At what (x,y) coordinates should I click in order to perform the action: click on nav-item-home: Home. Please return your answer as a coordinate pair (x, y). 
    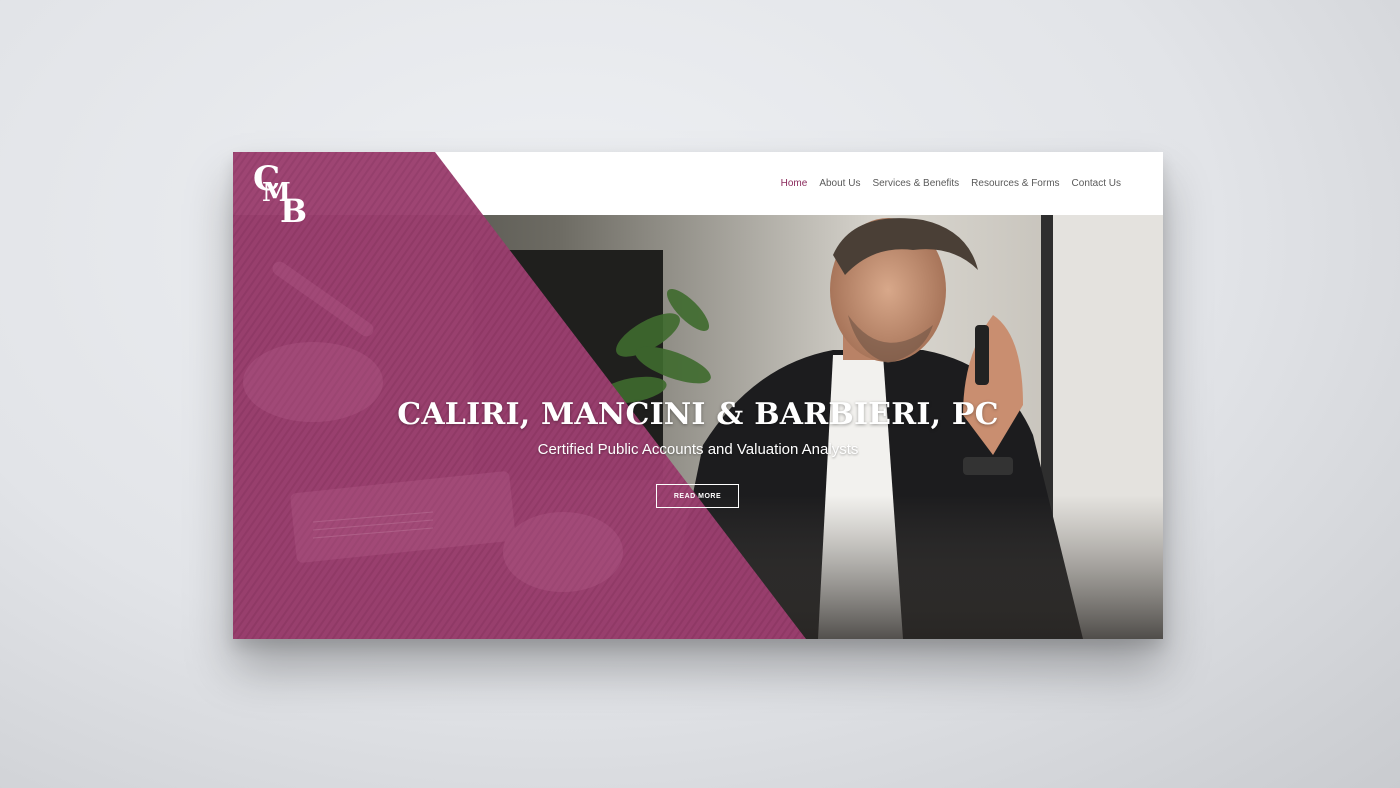
    Looking at the image, I should click on (794, 183).